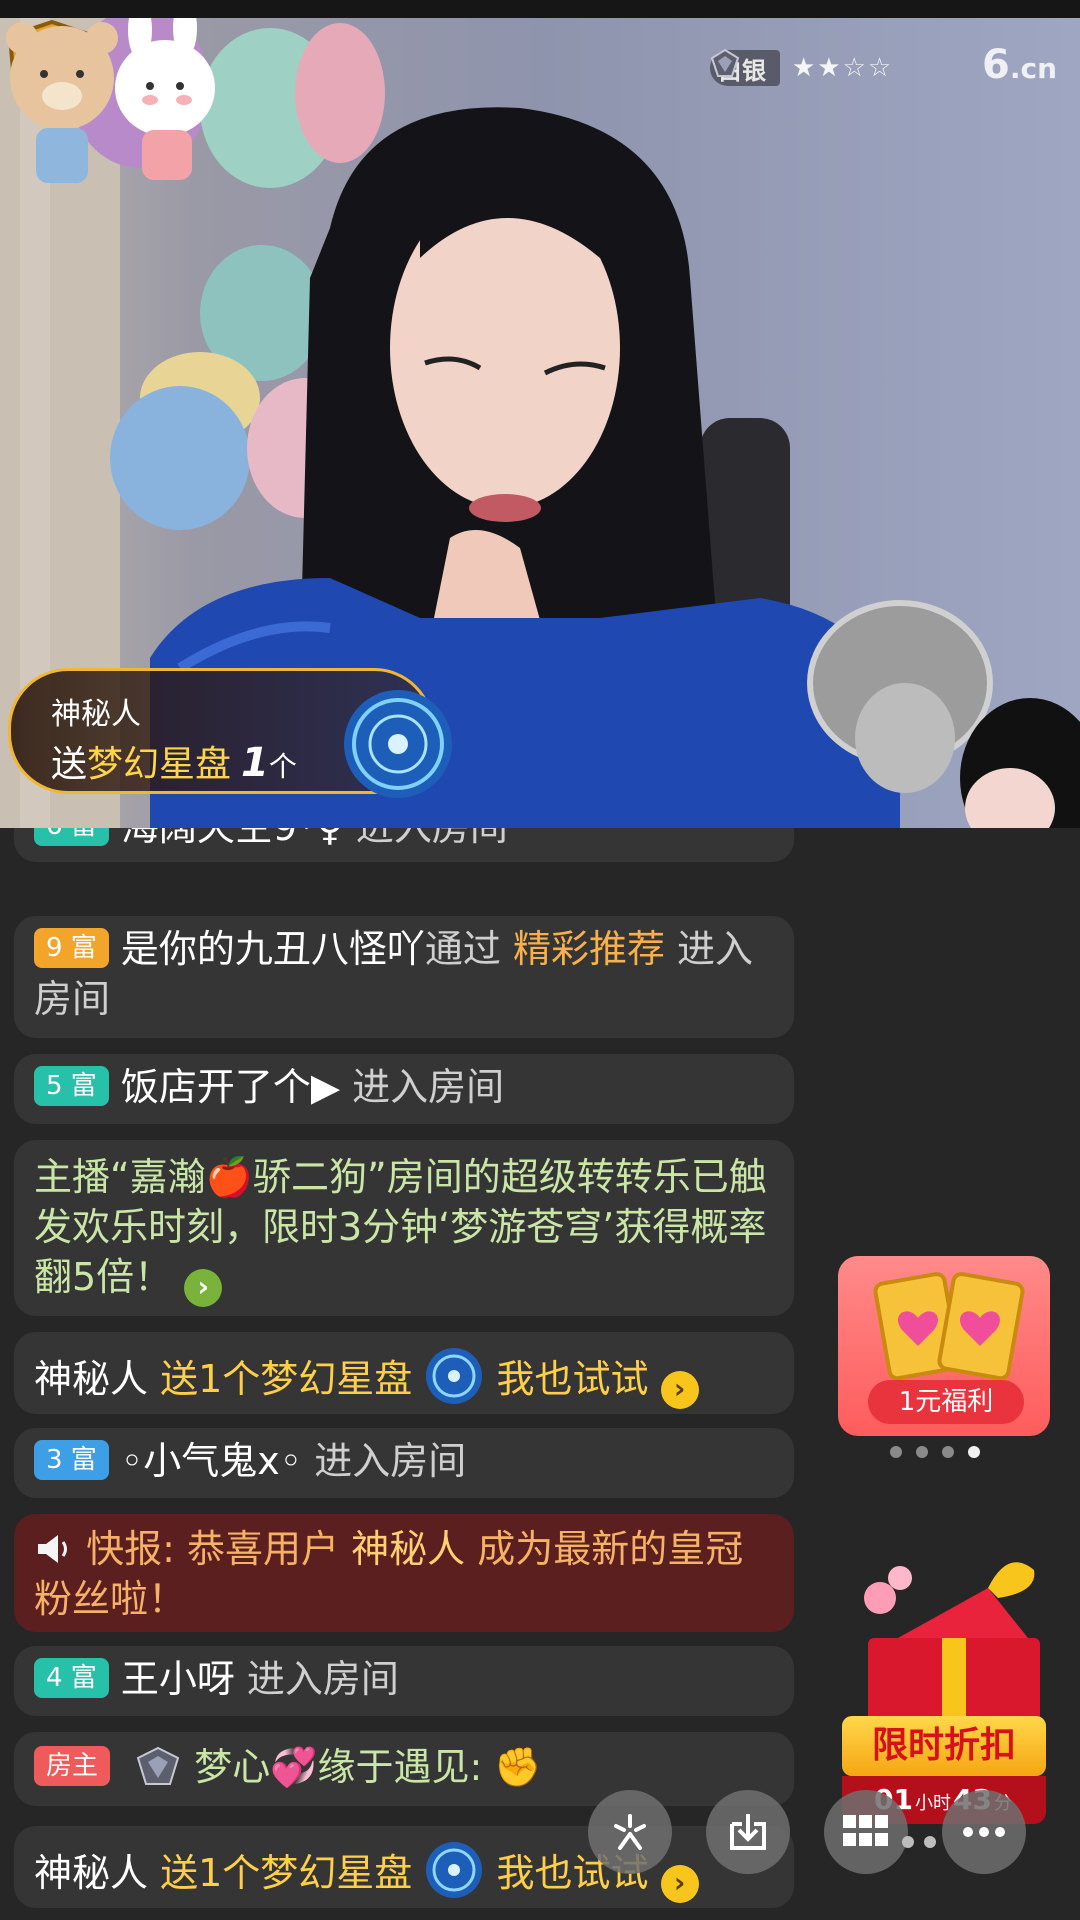 Image resolution: width=1080 pixels, height=1920 pixels. I want to click on gift-count: 1, so click(255, 763).